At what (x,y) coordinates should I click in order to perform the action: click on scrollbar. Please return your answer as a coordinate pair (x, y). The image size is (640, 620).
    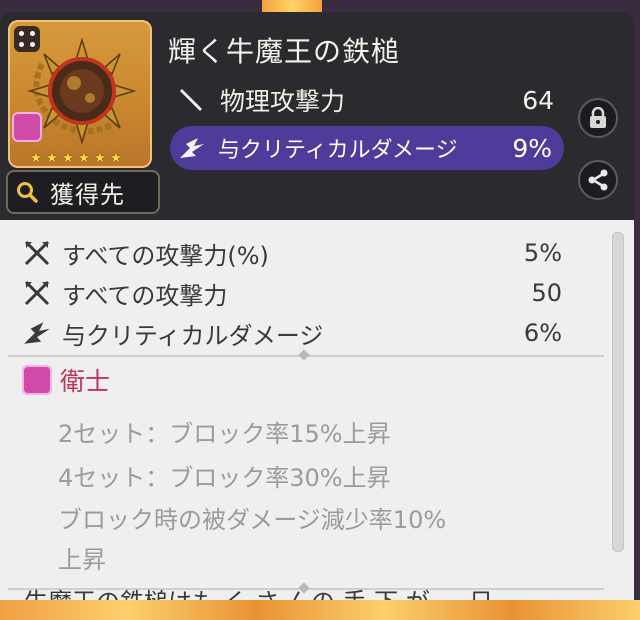
    Looking at the image, I should click on (618, 392).